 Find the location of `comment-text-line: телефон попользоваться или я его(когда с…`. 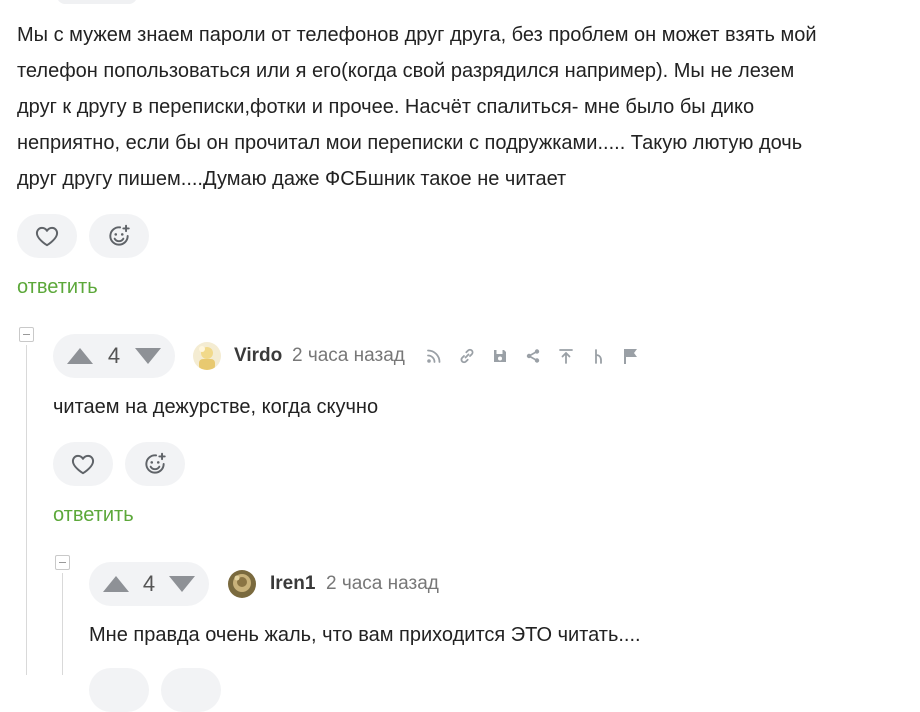

comment-text-line: телефон попользоваться или я его(когда с… is located at coordinates (406, 71).